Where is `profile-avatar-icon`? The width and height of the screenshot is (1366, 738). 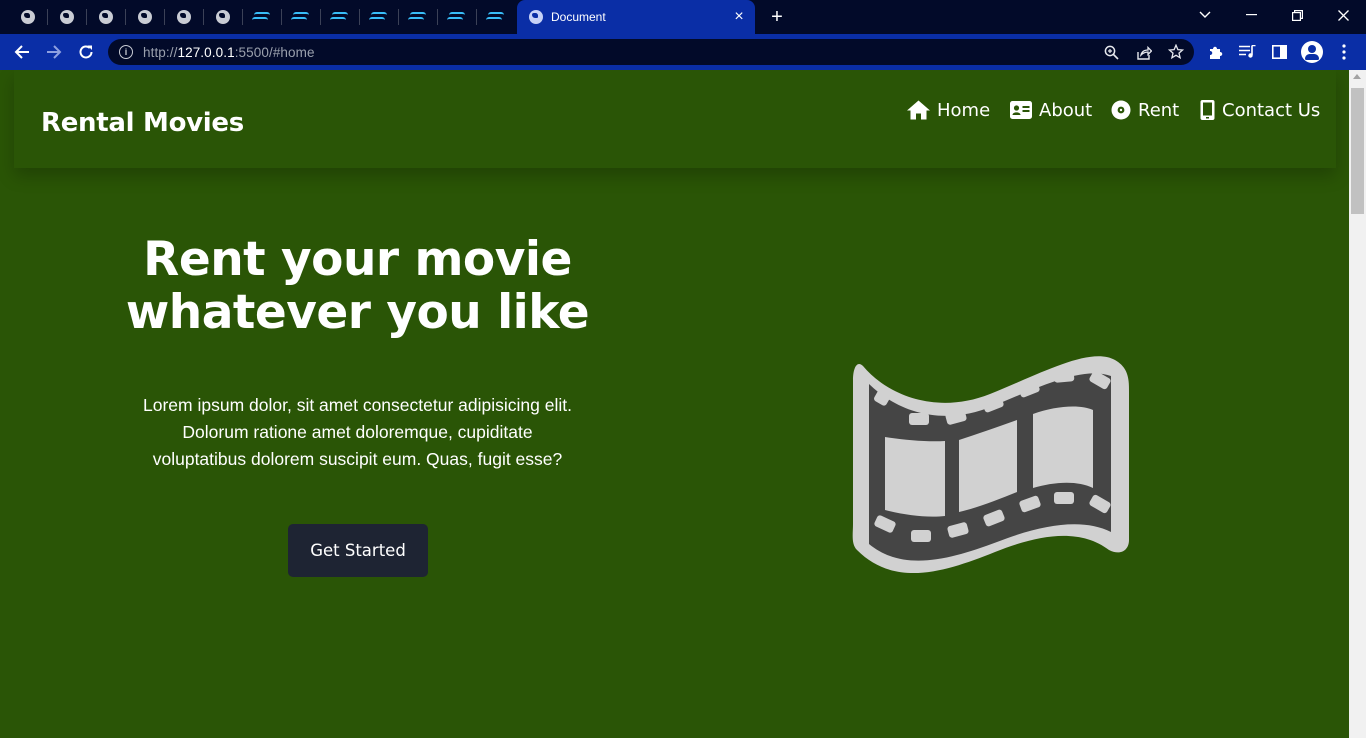 profile-avatar-icon is located at coordinates (1312, 52).